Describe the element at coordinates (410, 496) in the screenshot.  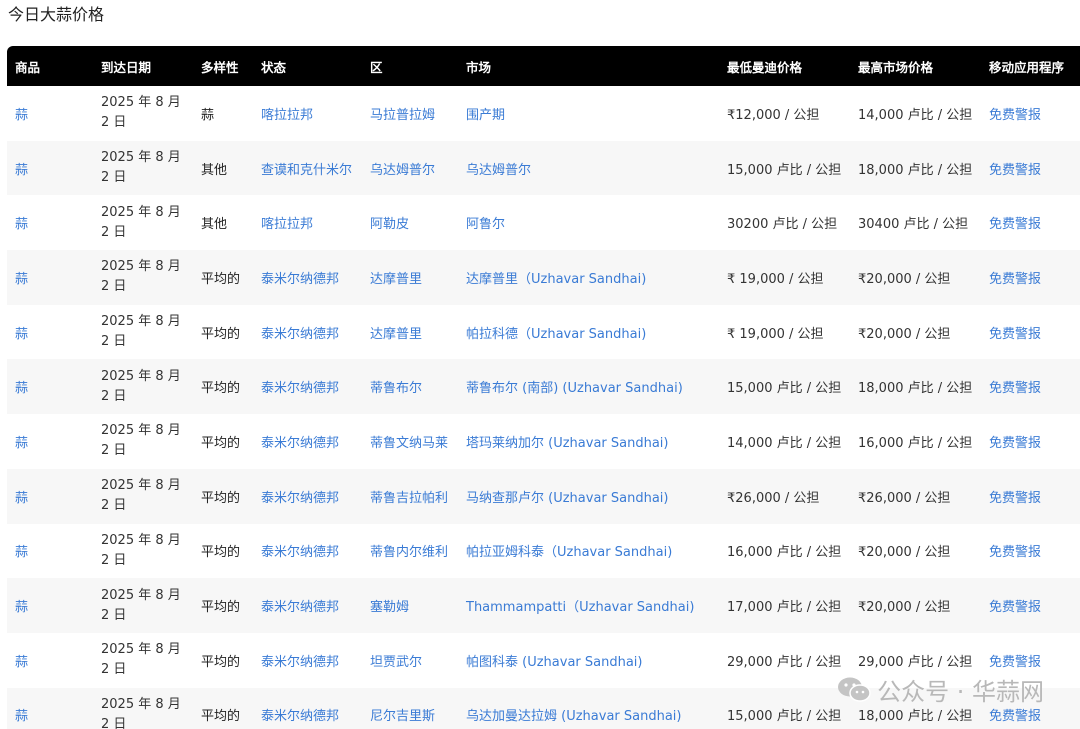
I see `cell-district: 蒂鲁吉拉帕利` at that location.